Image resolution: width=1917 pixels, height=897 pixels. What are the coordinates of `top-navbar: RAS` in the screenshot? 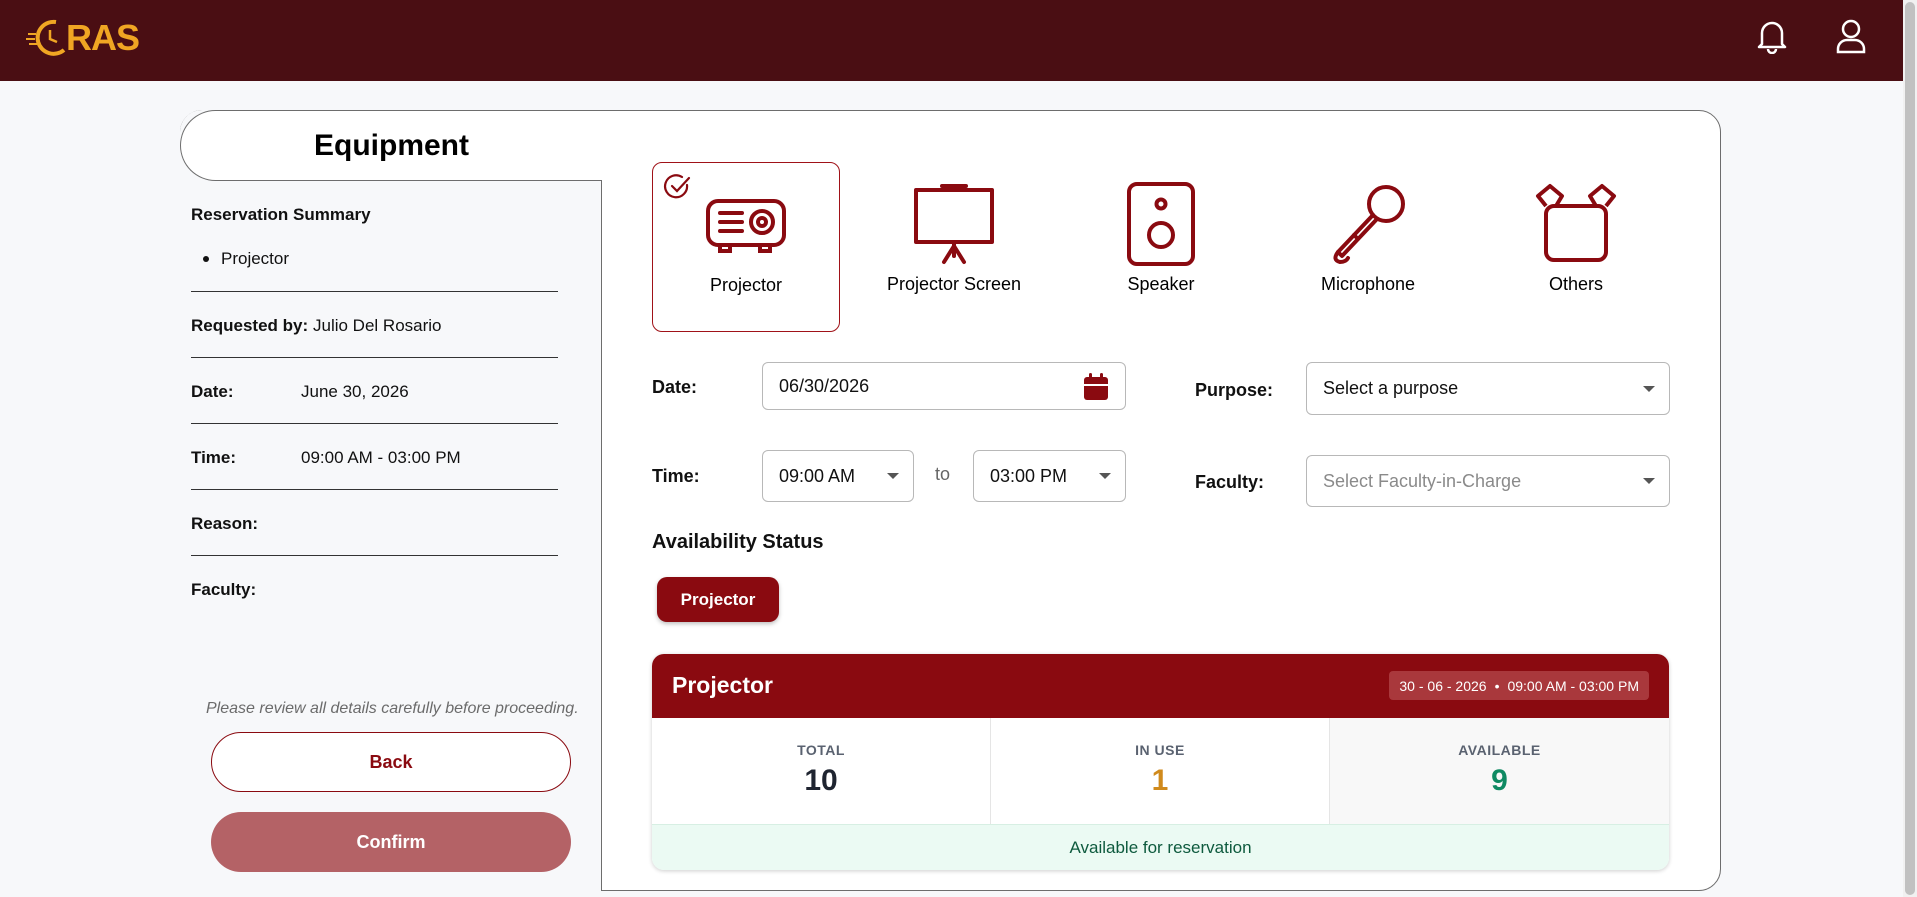 It's located at (958, 40).